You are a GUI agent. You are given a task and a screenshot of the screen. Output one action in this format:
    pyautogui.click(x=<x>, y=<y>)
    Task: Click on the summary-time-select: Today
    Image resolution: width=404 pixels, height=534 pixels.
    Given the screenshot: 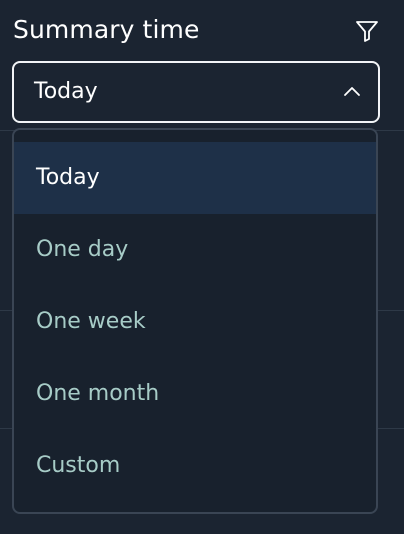 What is the action you would take?
    pyautogui.click(x=196, y=92)
    